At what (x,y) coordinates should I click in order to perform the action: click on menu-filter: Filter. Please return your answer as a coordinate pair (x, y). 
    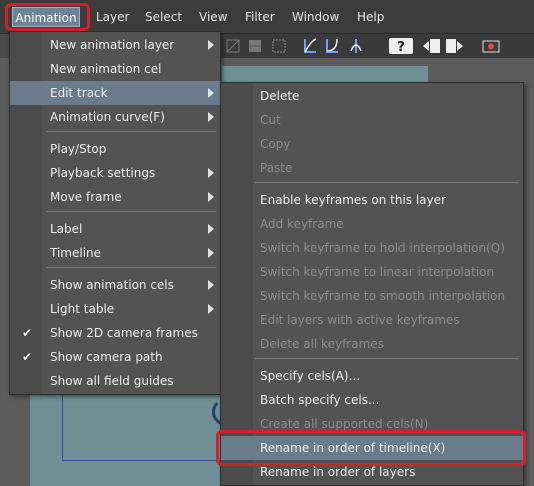
    Looking at the image, I should click on (260, 17).